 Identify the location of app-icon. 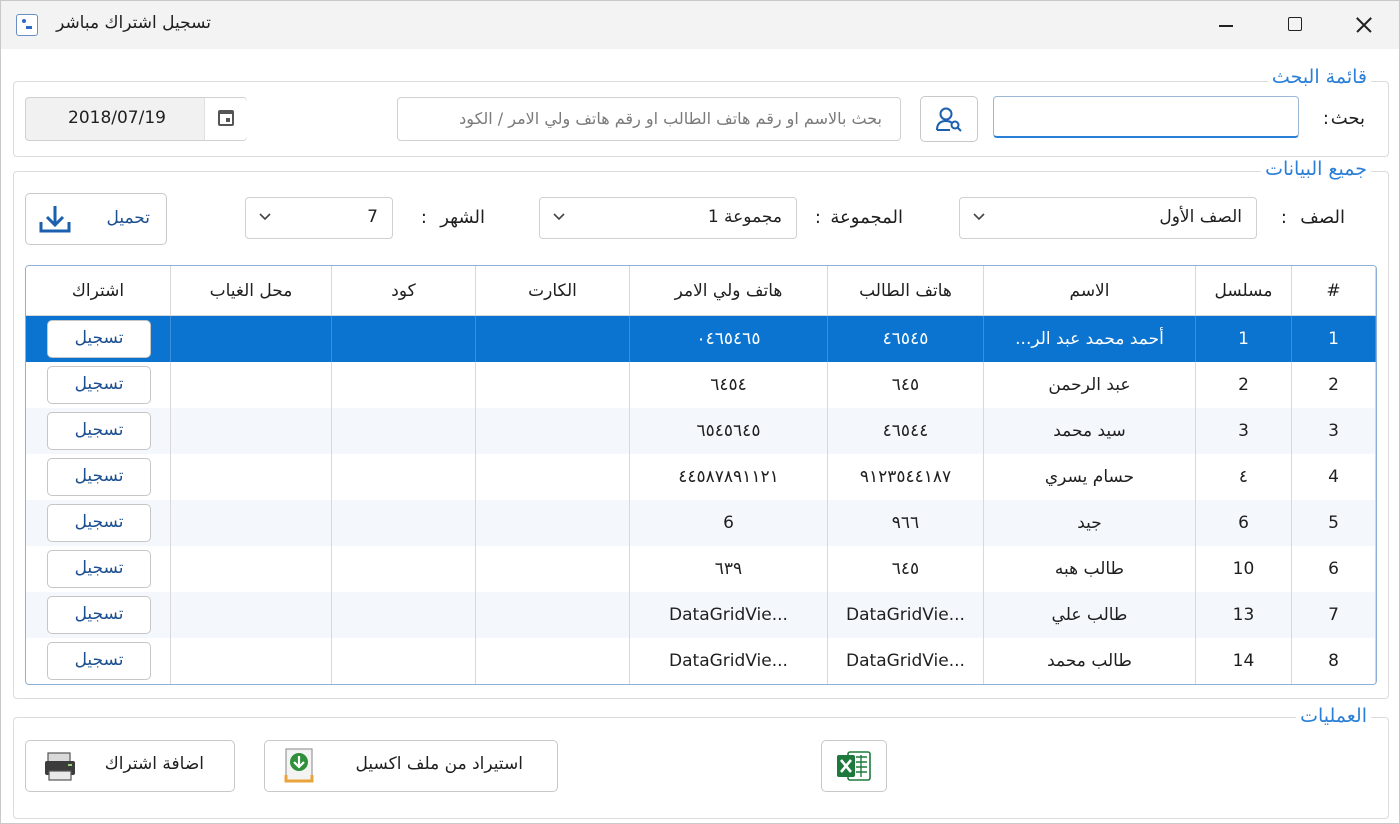
(27, 25).